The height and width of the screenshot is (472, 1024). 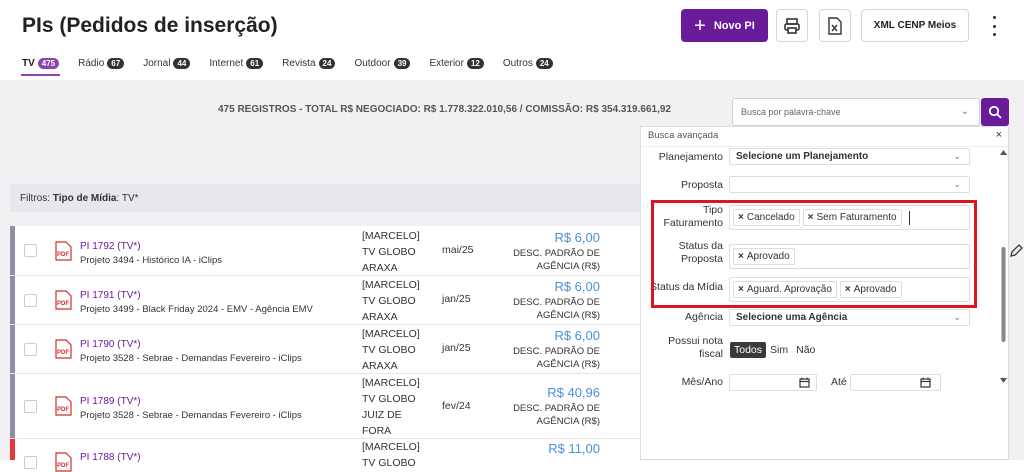 What do you see at coordinates (446, 63) in the screenshot?
I see `tab-label: Exterior` at bounding box center [446, 63].